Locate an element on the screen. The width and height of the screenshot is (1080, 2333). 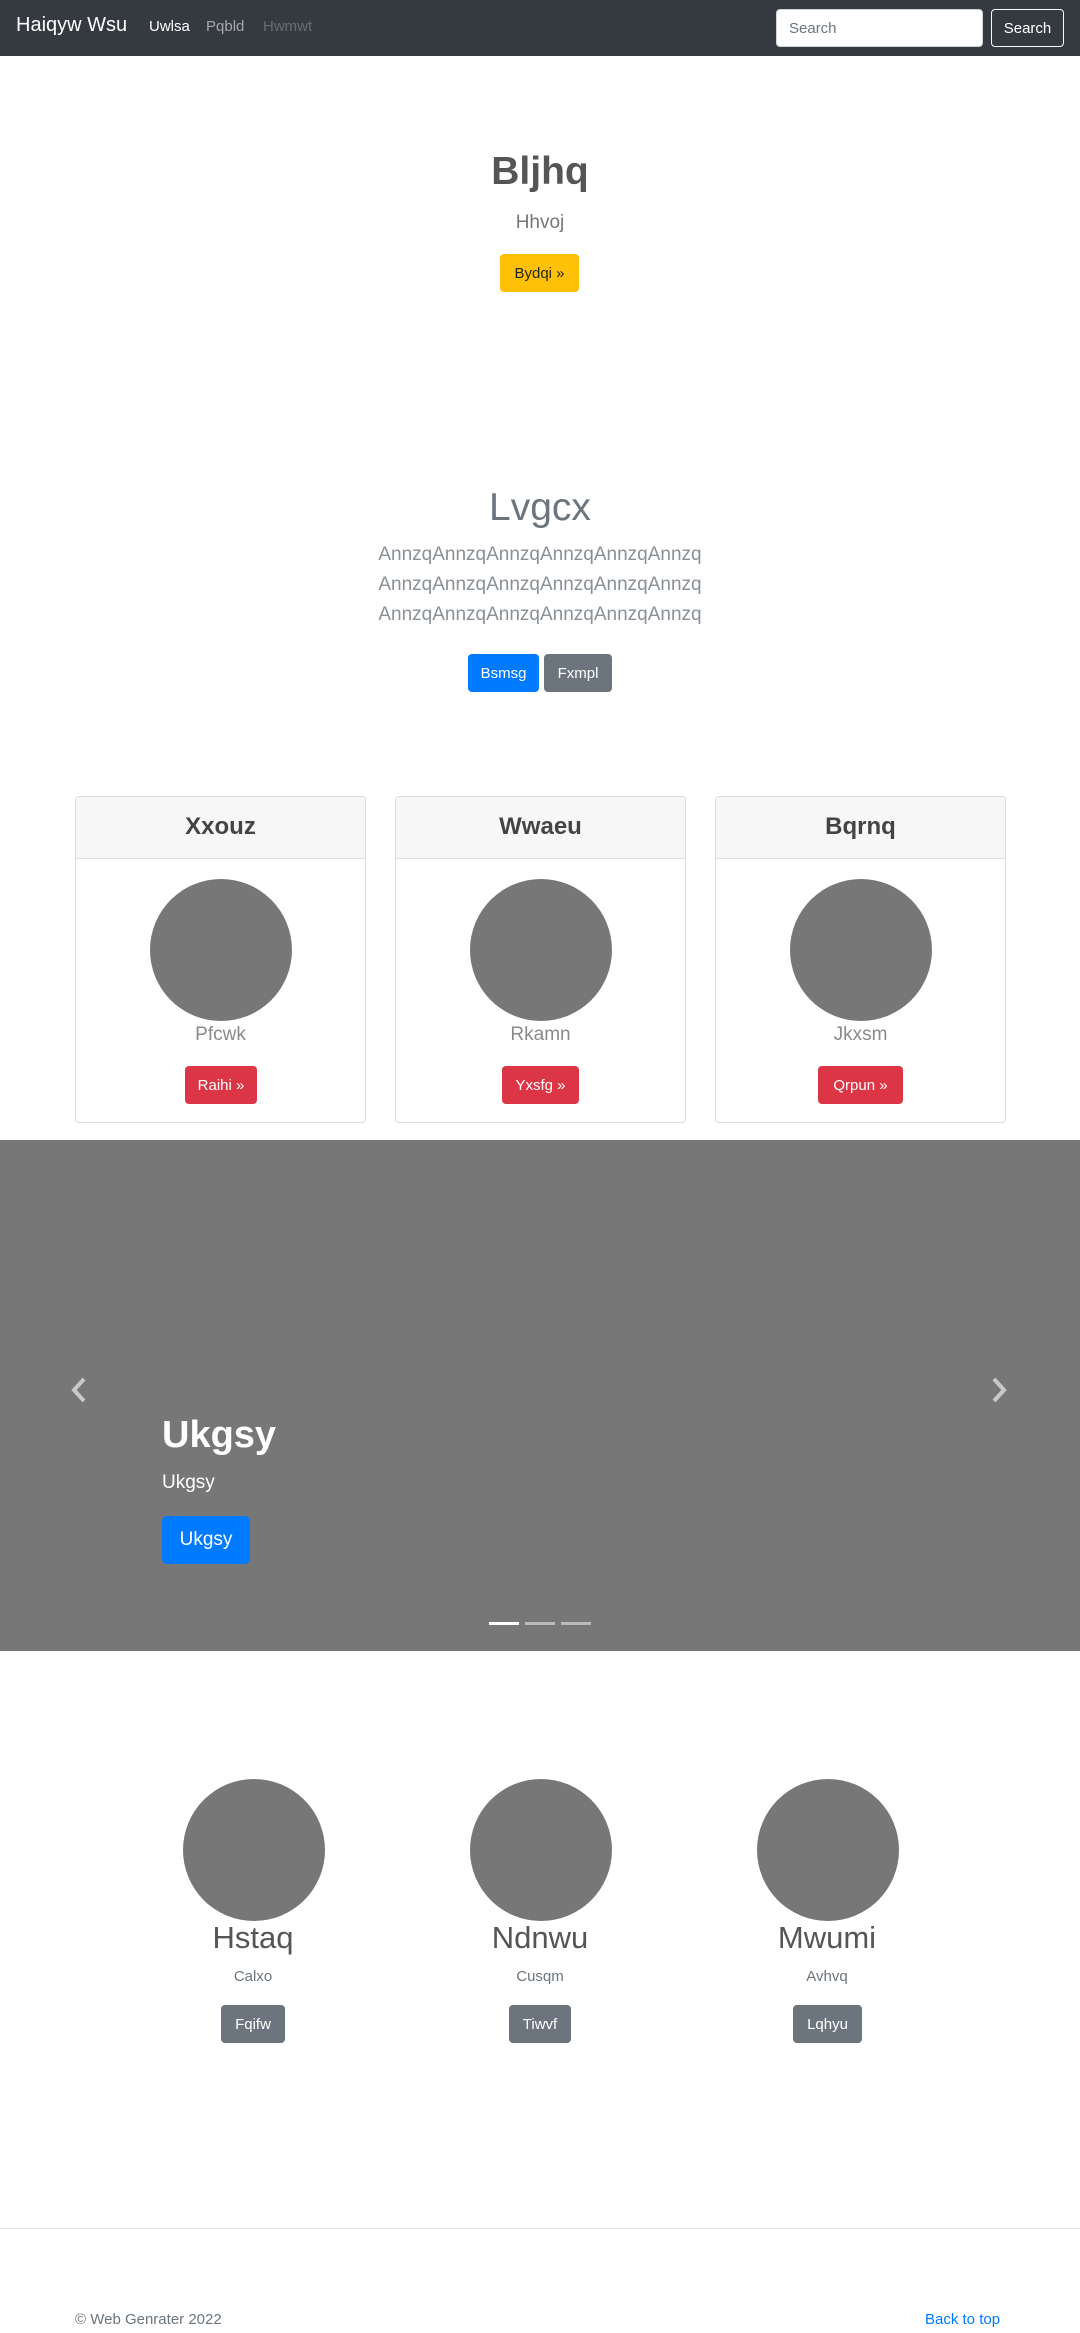
nav-link-uwlsa: Uwlsa is located at coordinates (169, 26).